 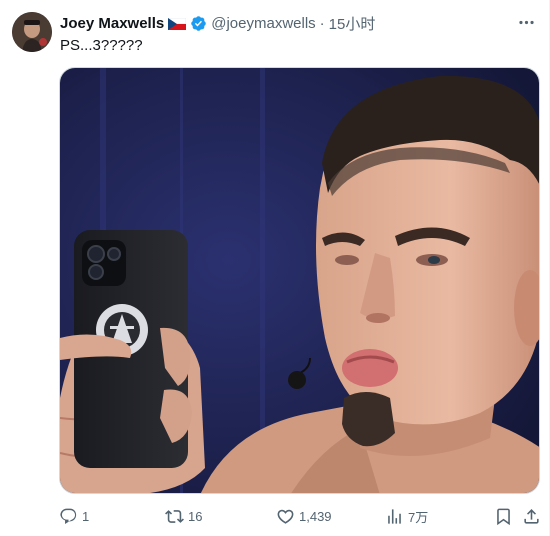 What do you see at coordinates (394, 516) in the screenshot?
I see `views-chart-icon` at bounding box center [394, 516].